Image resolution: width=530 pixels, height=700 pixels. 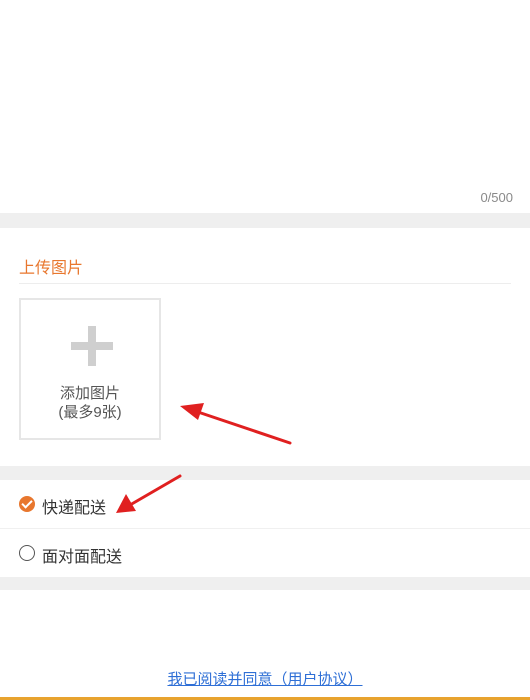 What do you see at coordinates (74, 508) in the screenshot?
I see `delivery-option-label: 快递配送` at bounding box center [74, 508].